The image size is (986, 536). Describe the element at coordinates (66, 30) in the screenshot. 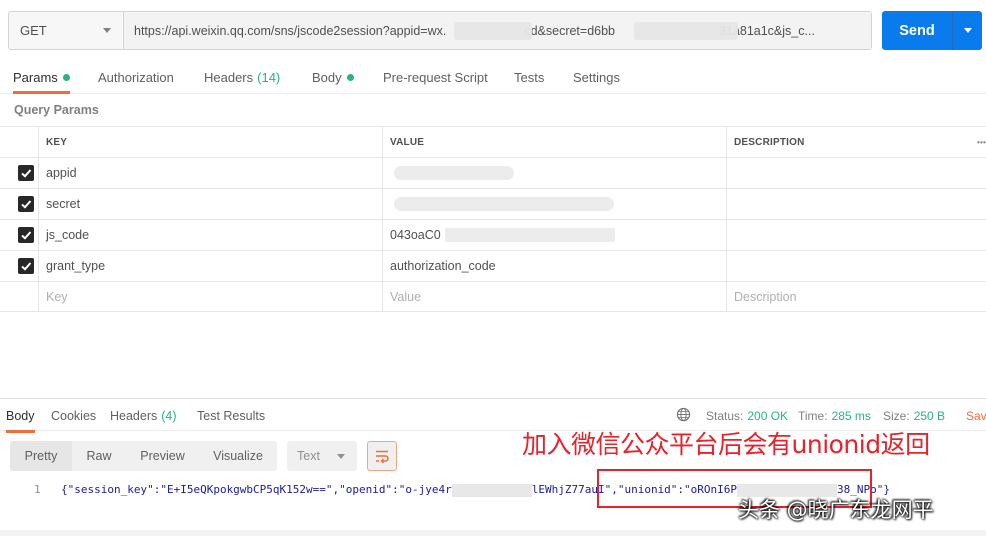

I see `method-select: GET` at that location.